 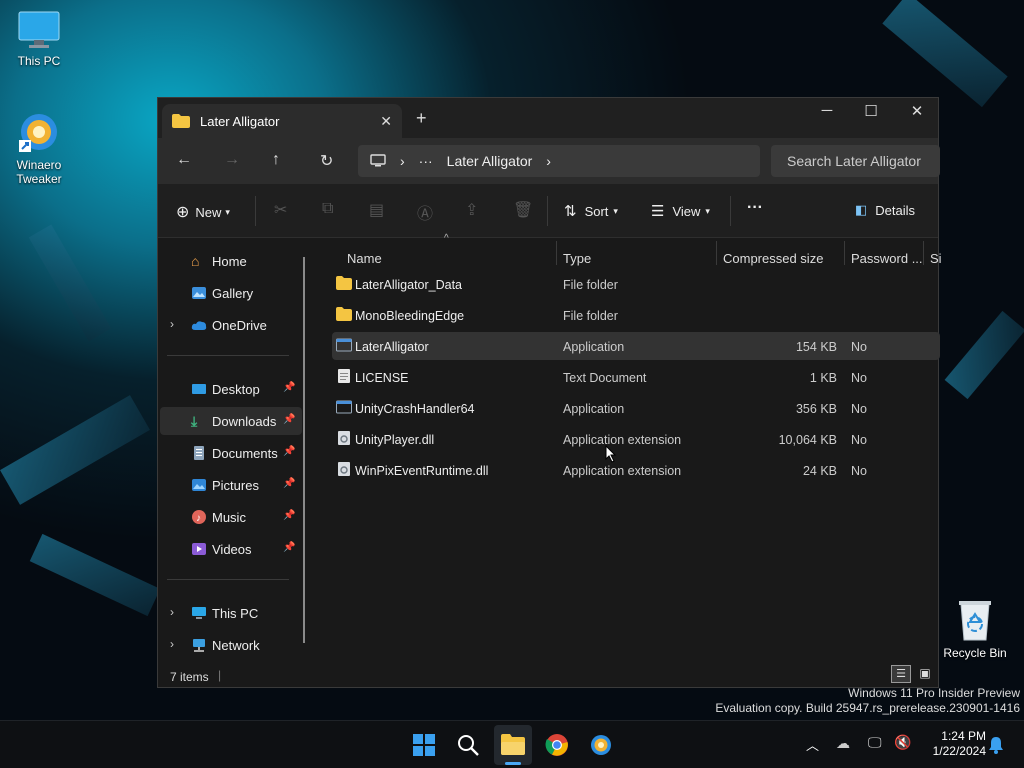 What do you see at coordinates (773, 258) in the screenshot?
I see `column-header-compressed-size: Compressed size` at bounding box center [773, 258].